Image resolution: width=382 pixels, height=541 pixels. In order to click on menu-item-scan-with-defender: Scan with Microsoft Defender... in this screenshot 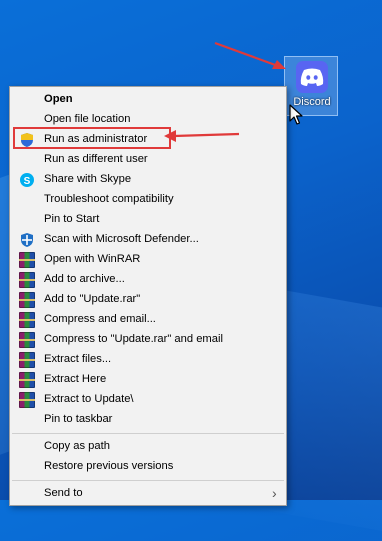, I will do `click(148, 240)`.